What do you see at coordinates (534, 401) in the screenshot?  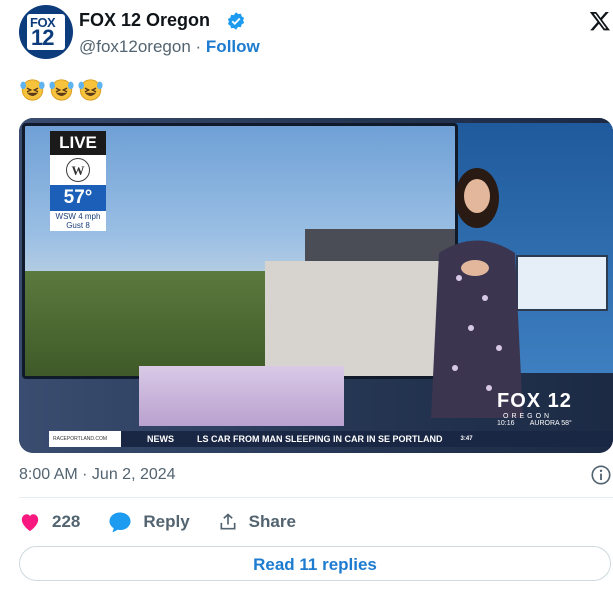 I see `station-bug-name: FOX 12` at bounding box center [534, 401].